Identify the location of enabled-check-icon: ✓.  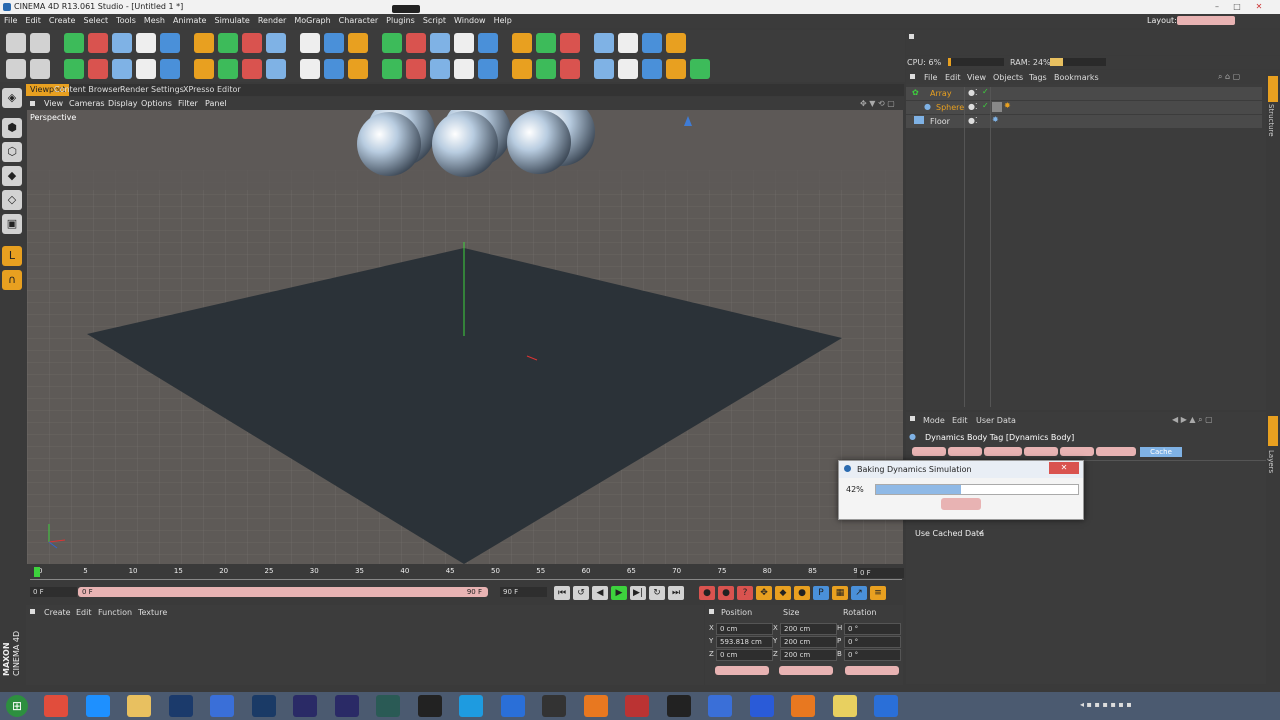
(985, 105).